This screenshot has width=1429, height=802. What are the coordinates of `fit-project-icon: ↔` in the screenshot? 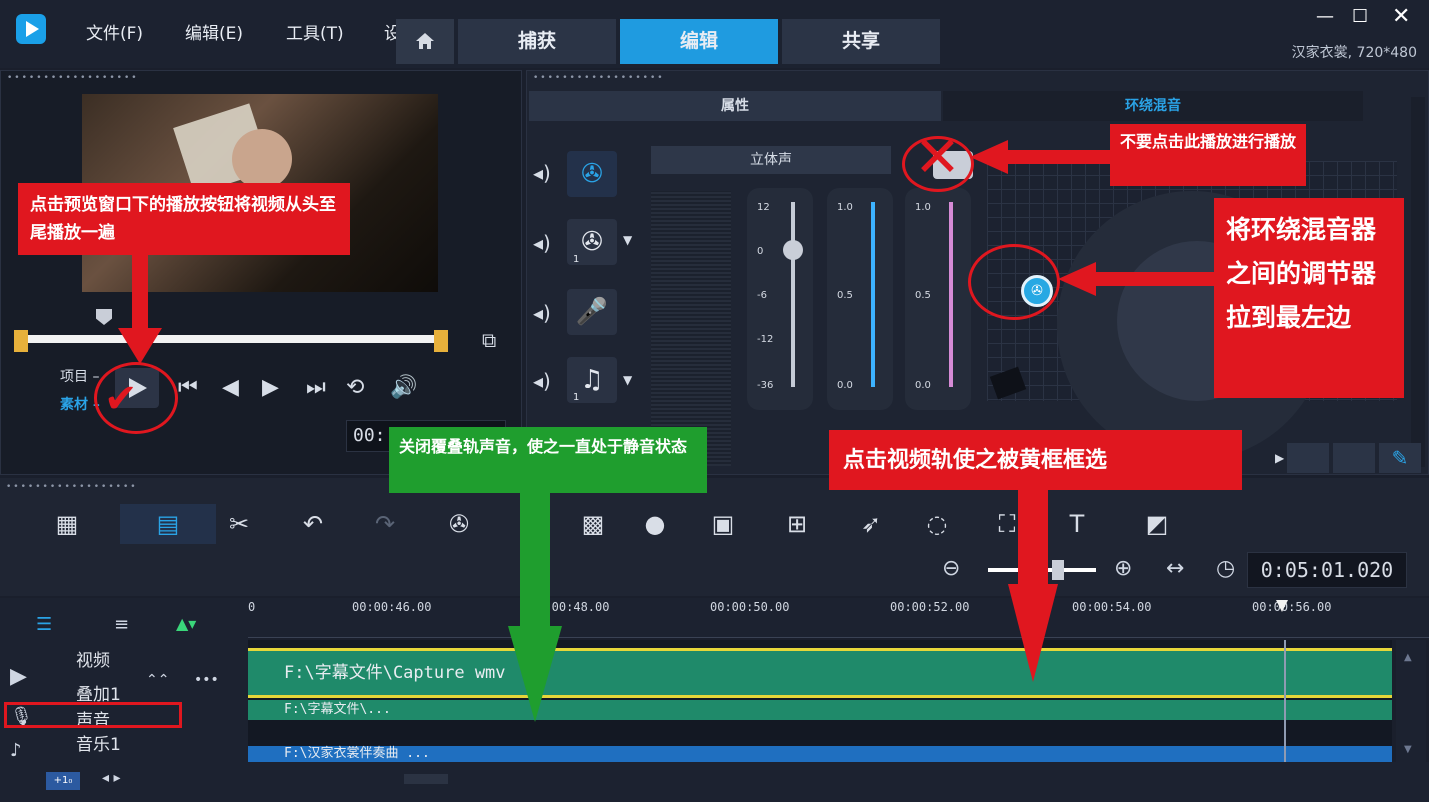 It's located at (1175, 568).